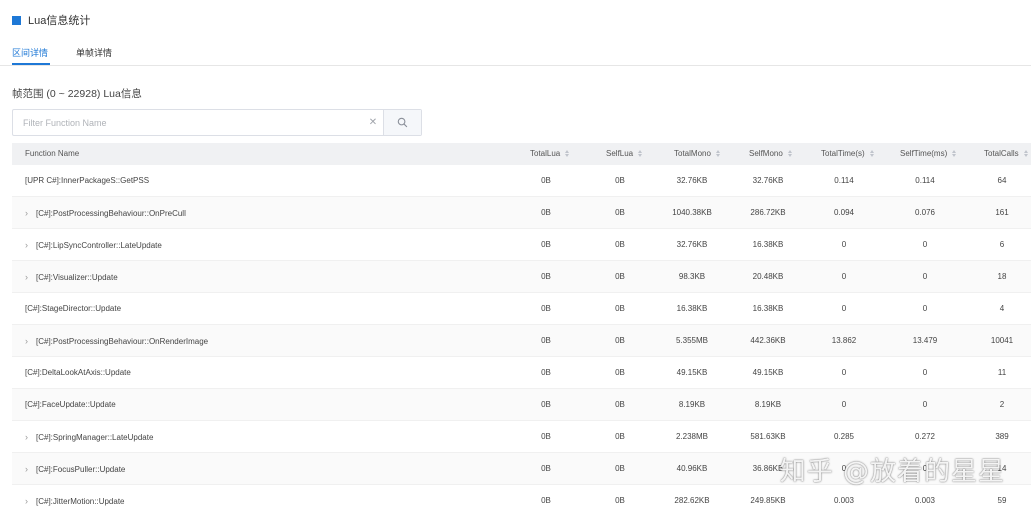  I want to click on col-self-time: SelfTime(ms), so click(928, 154).